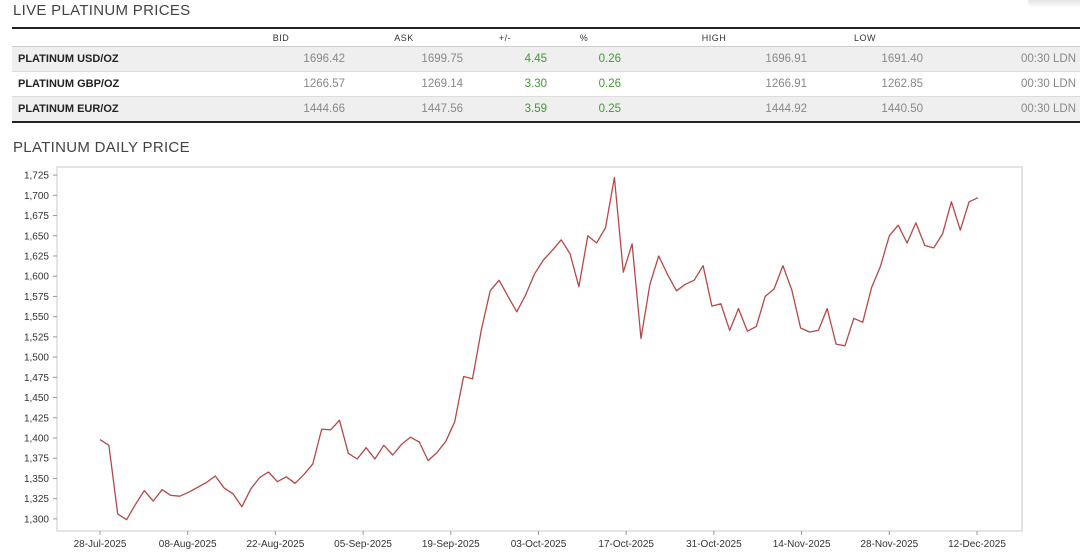 This screenshot has width=1080, height=554. What do you see at coordinates (1001, 37) in the screenshot?
I see `column-header-time` at bounding box center [1001, 37].